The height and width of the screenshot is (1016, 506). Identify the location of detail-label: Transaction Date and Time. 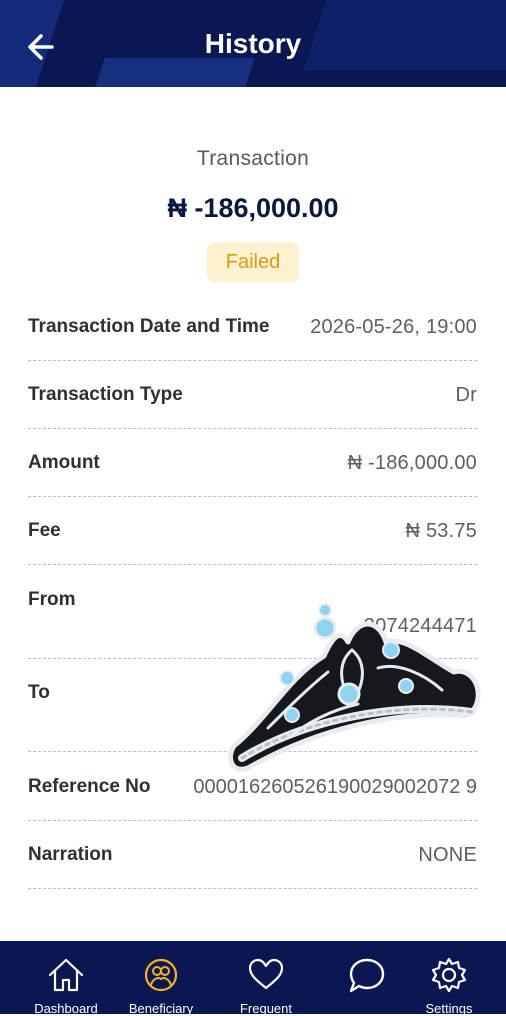
(149, 326).